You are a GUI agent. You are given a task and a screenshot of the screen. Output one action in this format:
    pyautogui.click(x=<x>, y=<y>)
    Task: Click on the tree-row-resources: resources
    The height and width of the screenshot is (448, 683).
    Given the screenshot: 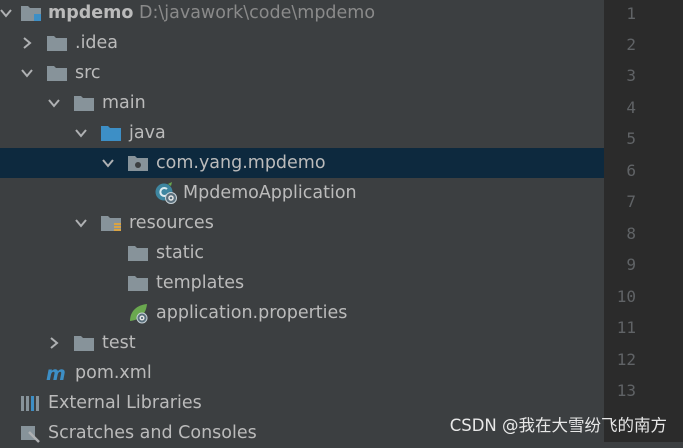 What is the action you would take?
    pyautogui.click(x=302, y=223)
    